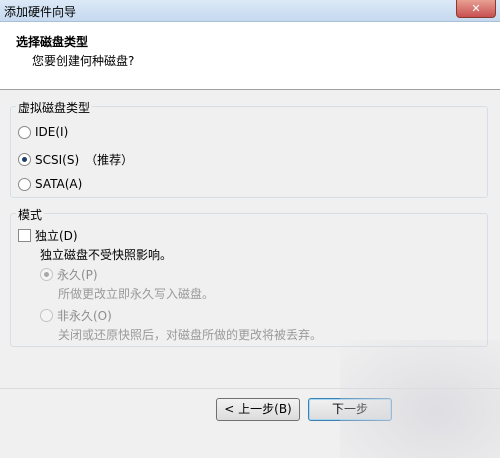  I want to click on radio-ide-button, so click(24, 132).